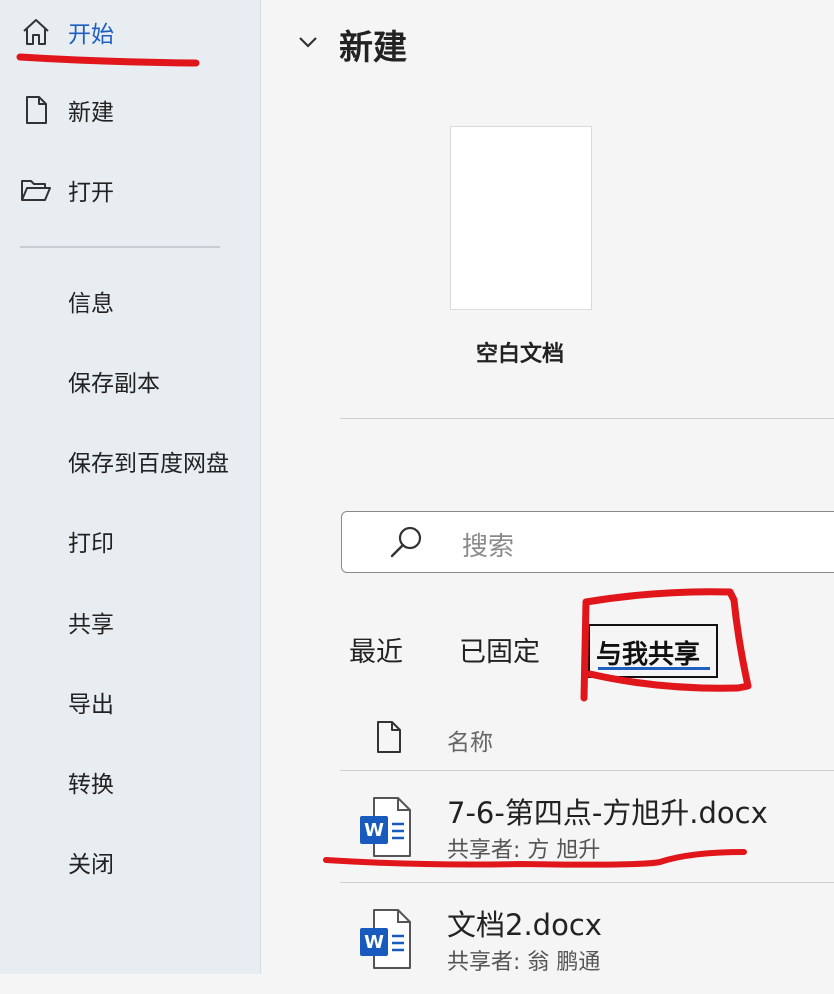 This screenshot has height=994, width=834. I want to click on tab-recent: 最近, so click(376, 649).